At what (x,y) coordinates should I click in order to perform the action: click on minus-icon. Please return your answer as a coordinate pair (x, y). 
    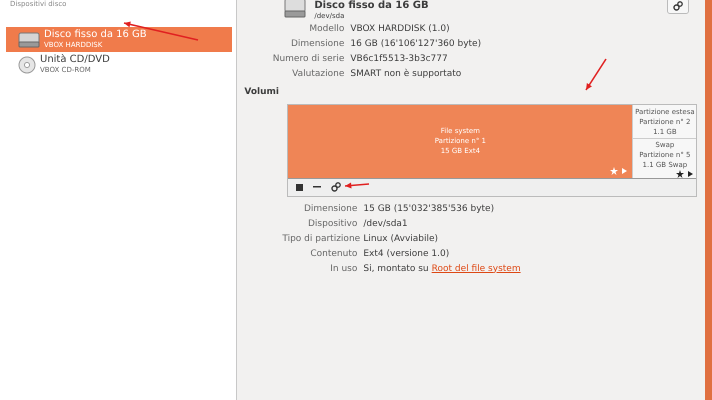
    Looking at the image, I should click on (317, 187).